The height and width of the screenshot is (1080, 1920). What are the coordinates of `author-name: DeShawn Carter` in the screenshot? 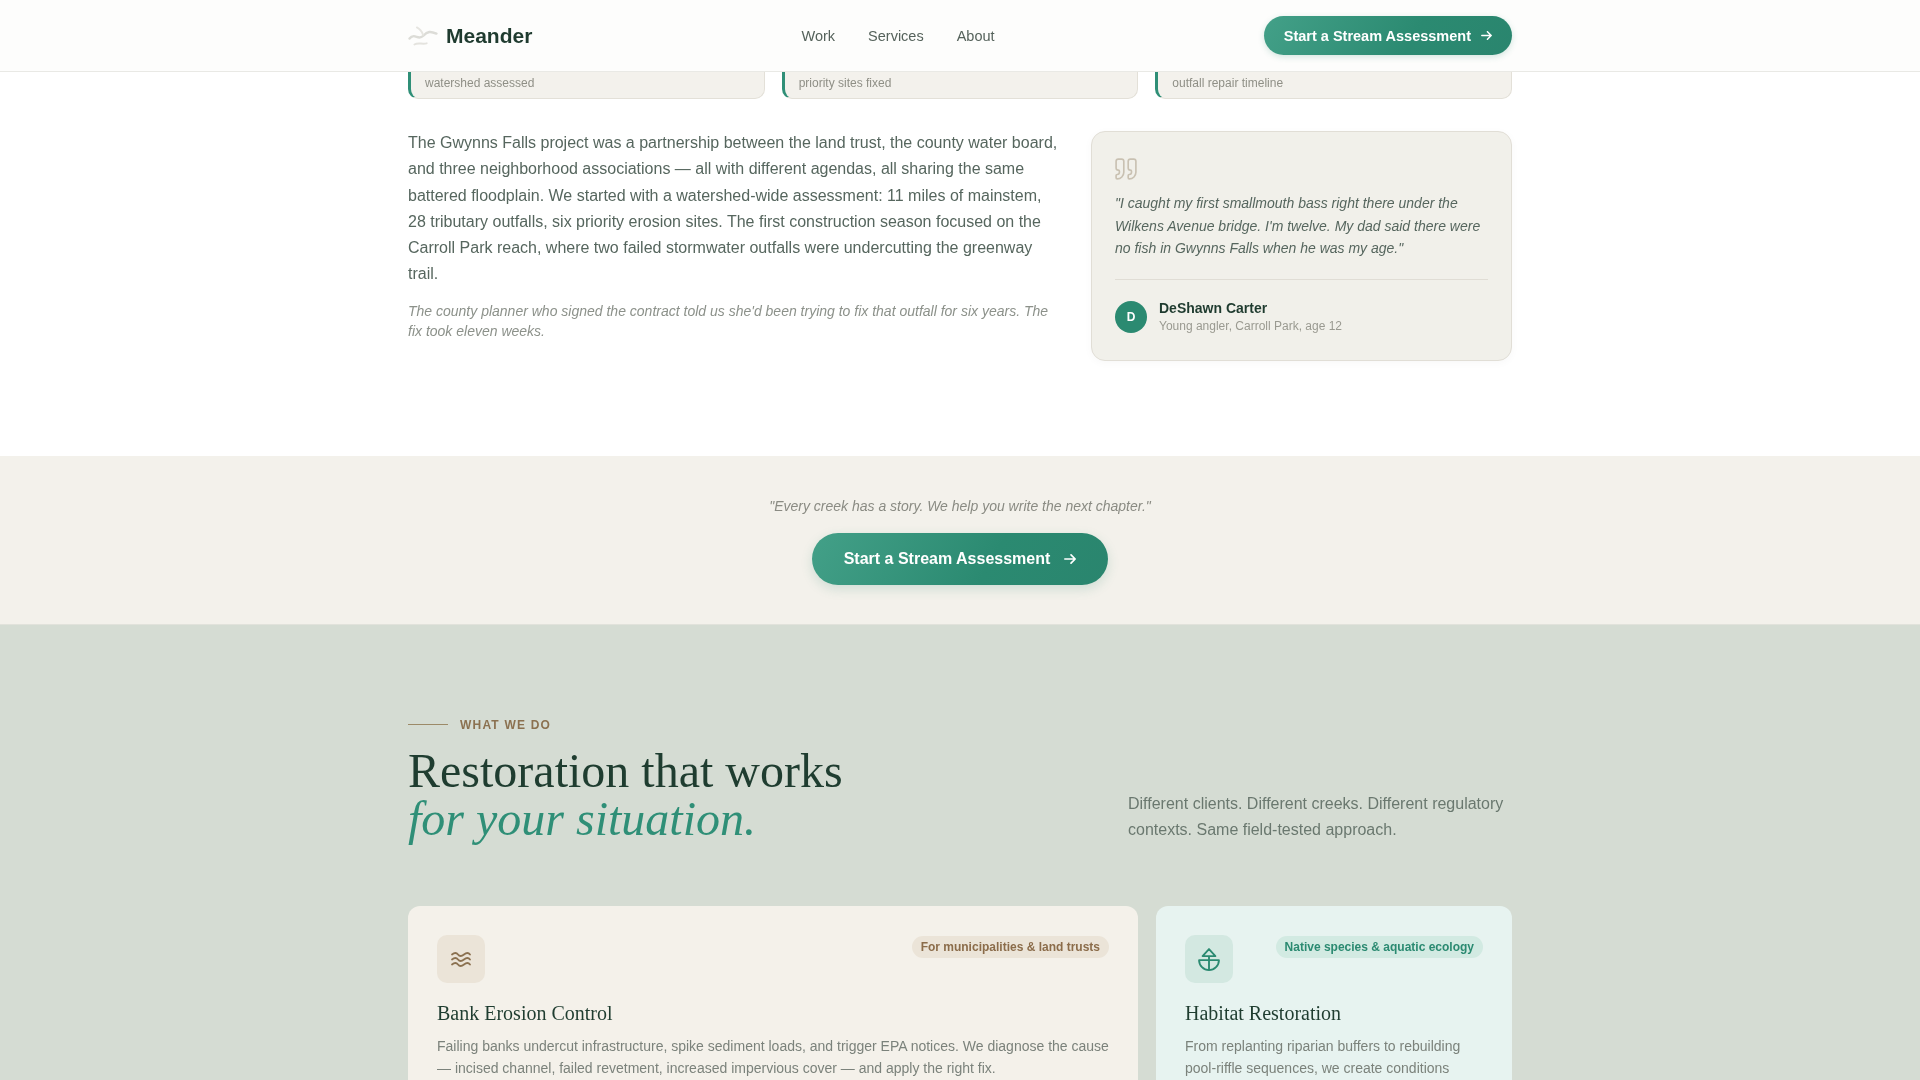 It's located at (1214, 308).